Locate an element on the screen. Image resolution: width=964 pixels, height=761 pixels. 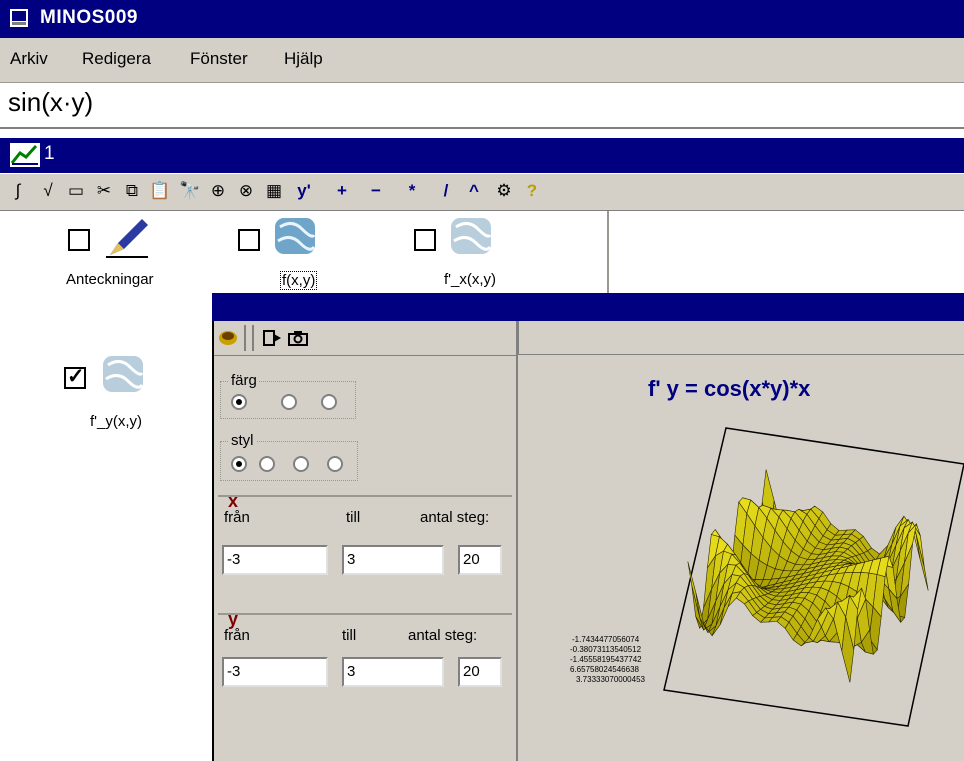
axis-value: 6.65758024546638 is located at coordinates (604, 669).